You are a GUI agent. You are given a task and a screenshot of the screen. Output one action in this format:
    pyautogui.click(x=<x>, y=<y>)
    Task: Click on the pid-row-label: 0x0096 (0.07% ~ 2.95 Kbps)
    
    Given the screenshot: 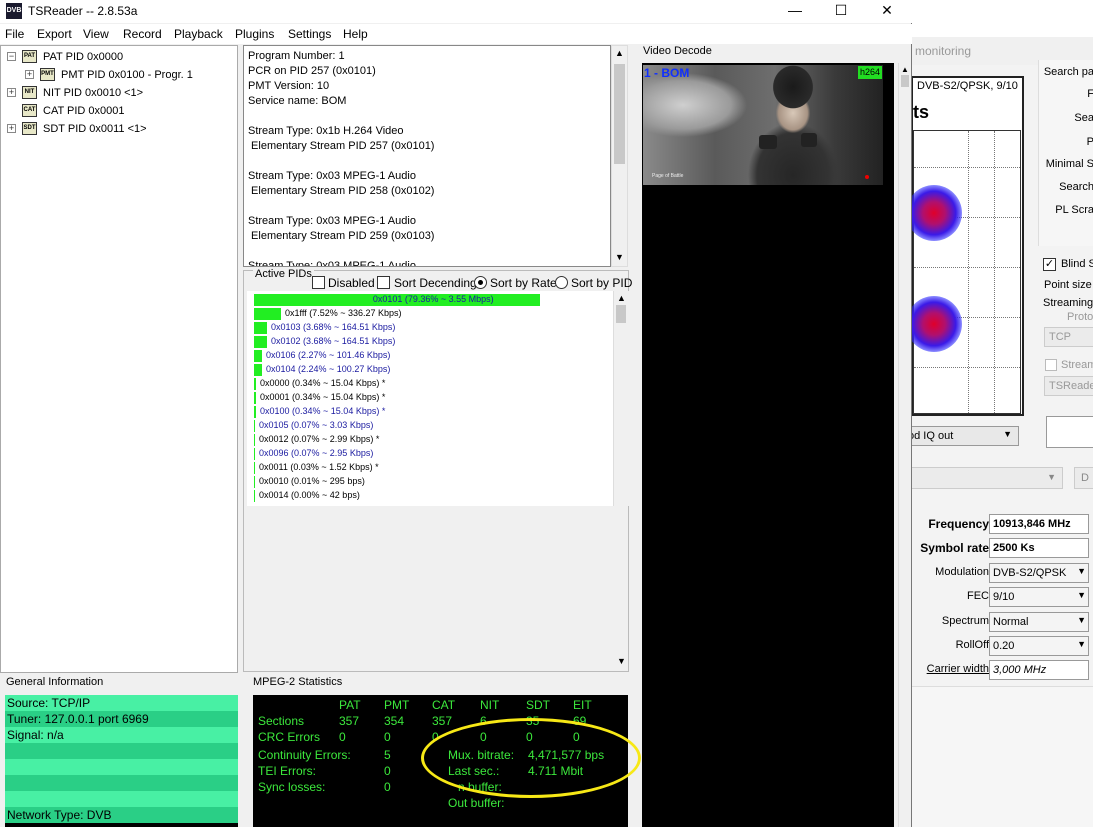 What is the action you would take?
    pyautogui.click(x=316, y=453)
    